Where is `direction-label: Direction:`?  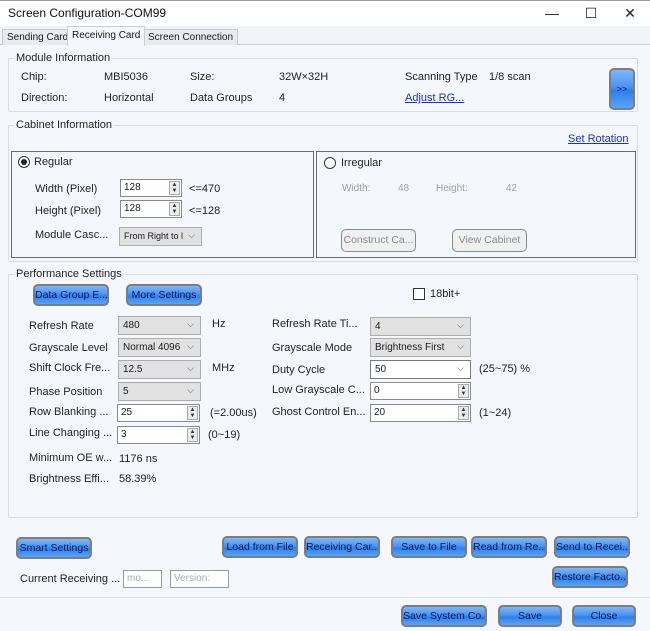 direction-label: Direction: is located at coordinates (44, 98).